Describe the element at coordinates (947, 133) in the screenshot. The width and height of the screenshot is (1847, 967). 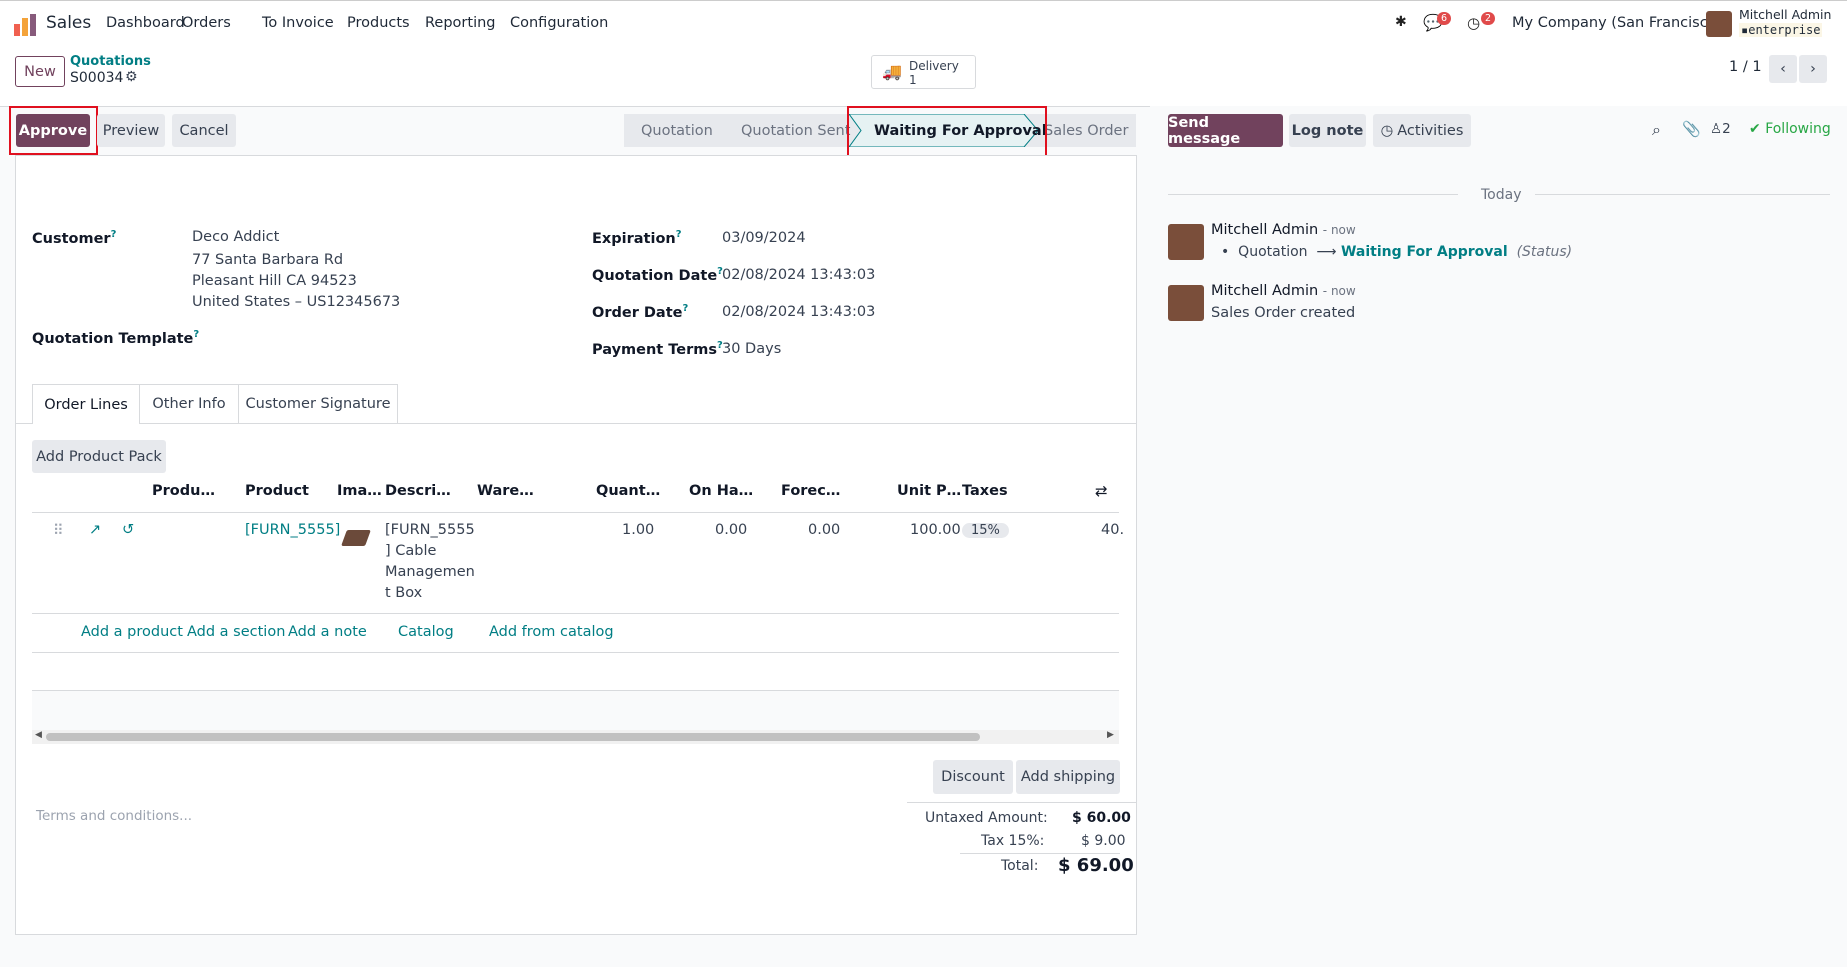
I see `highlight-status` at that location.